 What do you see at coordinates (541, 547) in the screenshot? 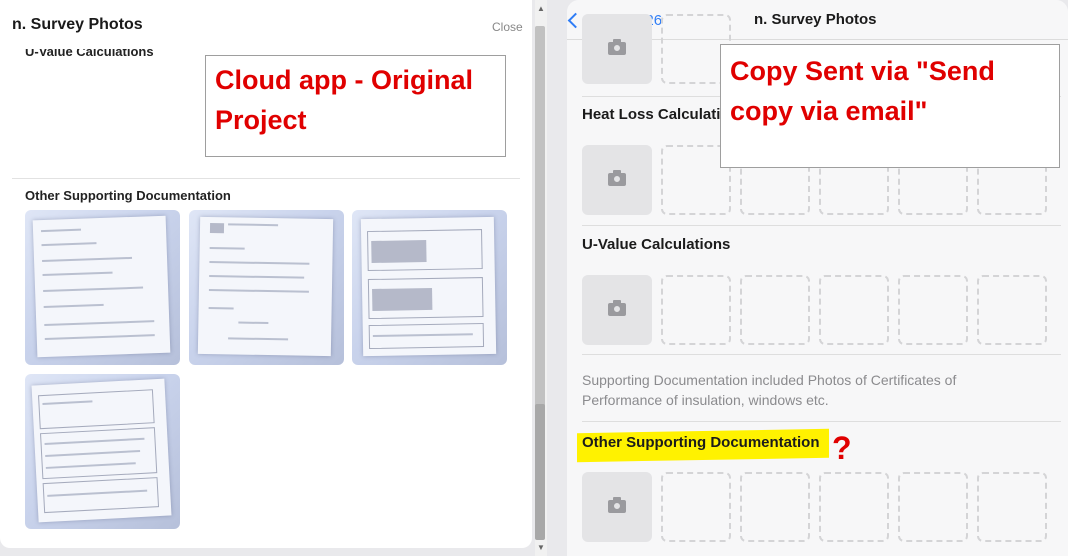
I see `scroll-down-icon: ▼` at bounding box center [541, 547].